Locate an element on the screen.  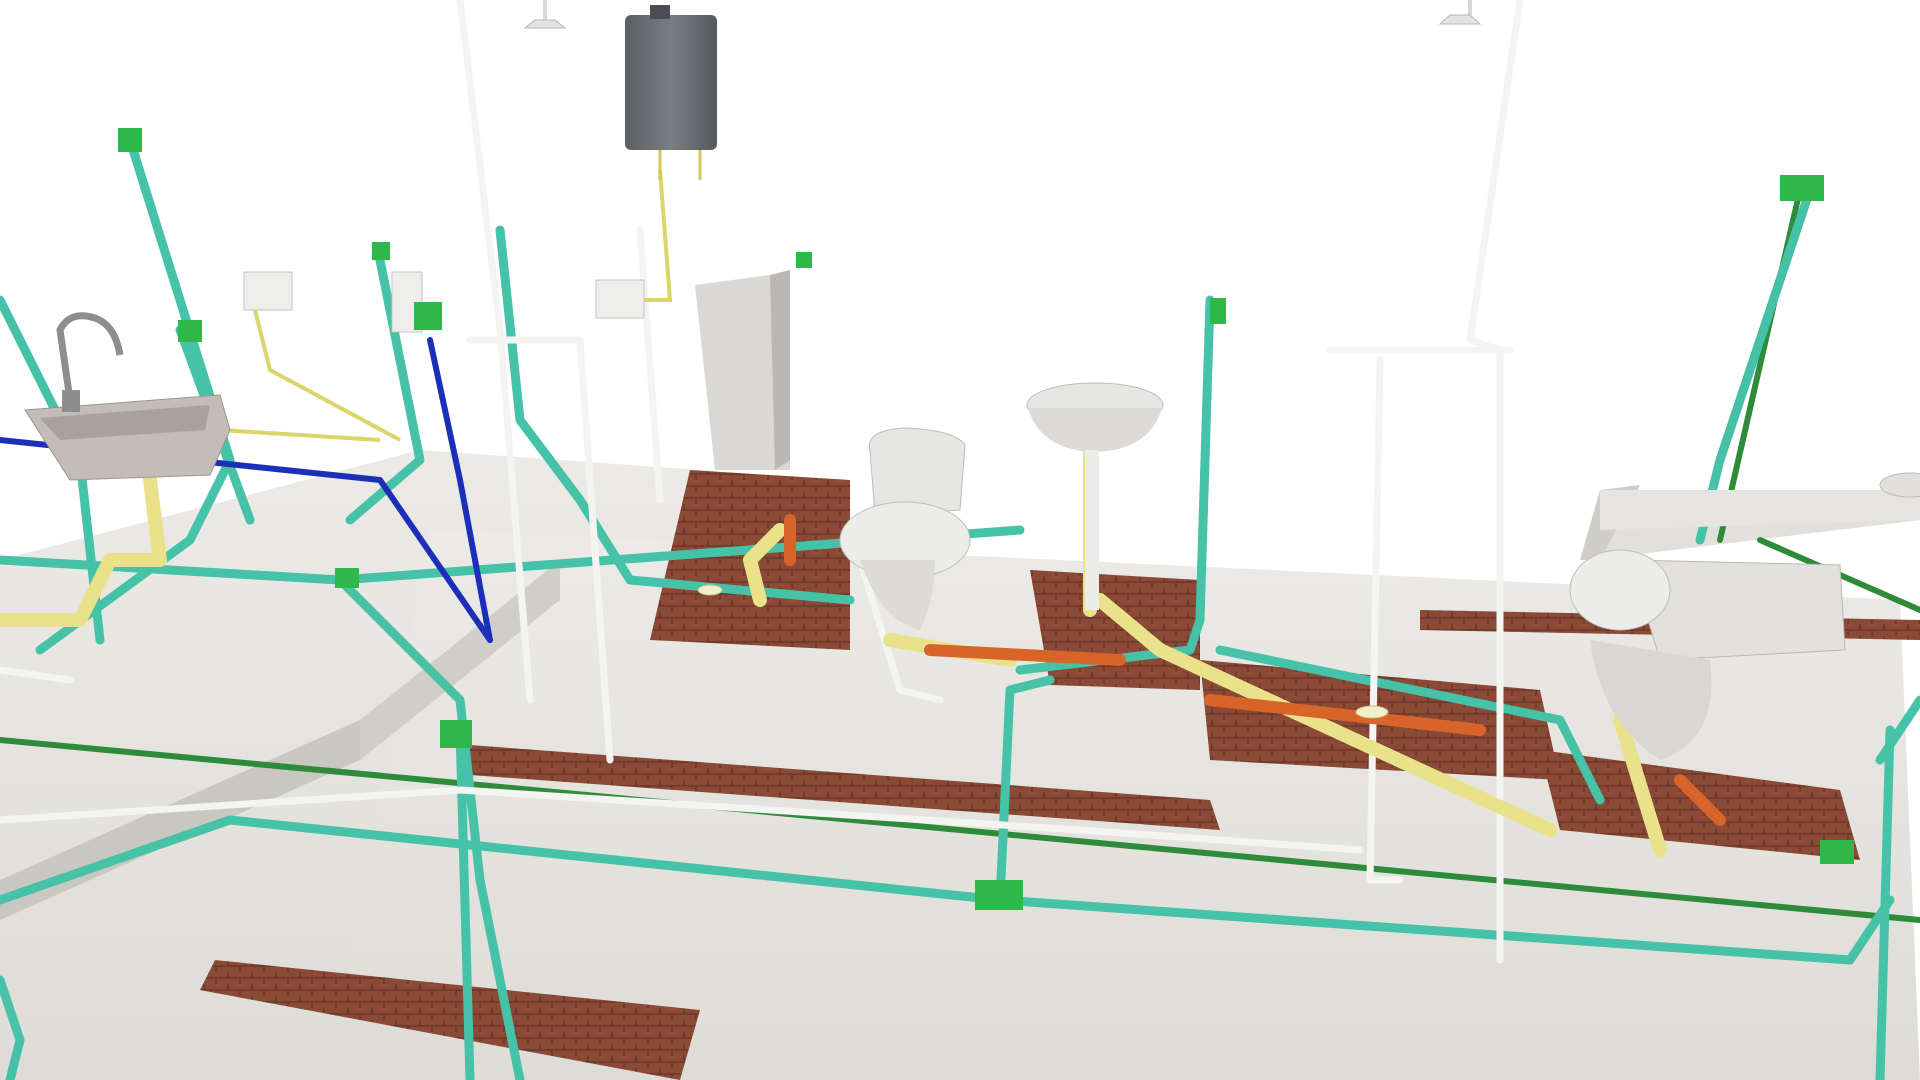
cistern-tank is located at coordinates (742, 370).